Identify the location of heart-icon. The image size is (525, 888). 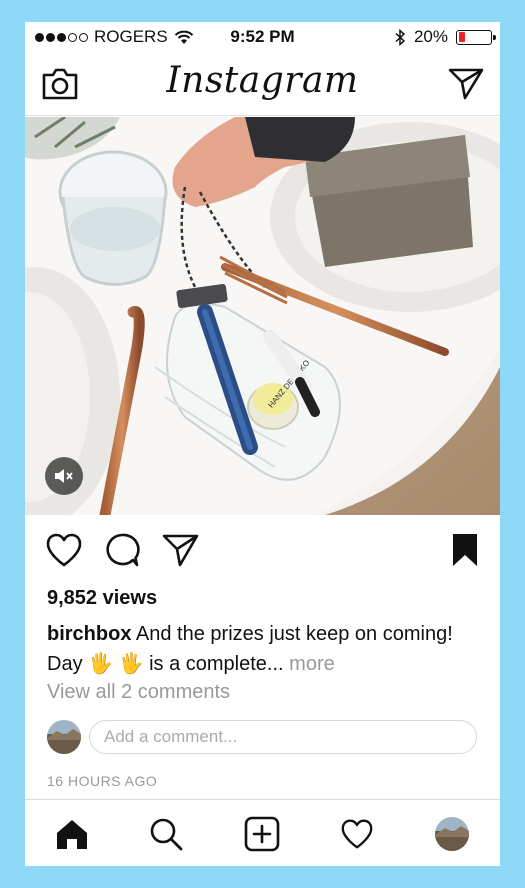
(64, 552).